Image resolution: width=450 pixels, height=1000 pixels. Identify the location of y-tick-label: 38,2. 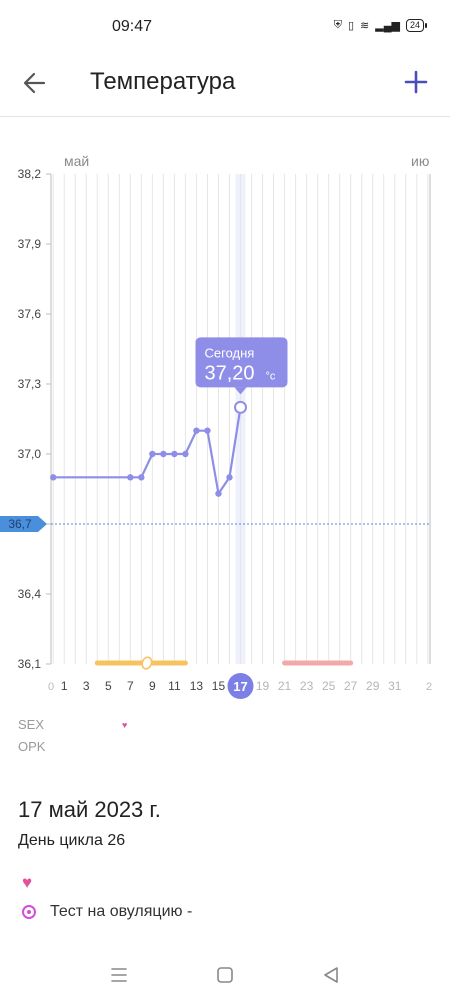
(30, 174).